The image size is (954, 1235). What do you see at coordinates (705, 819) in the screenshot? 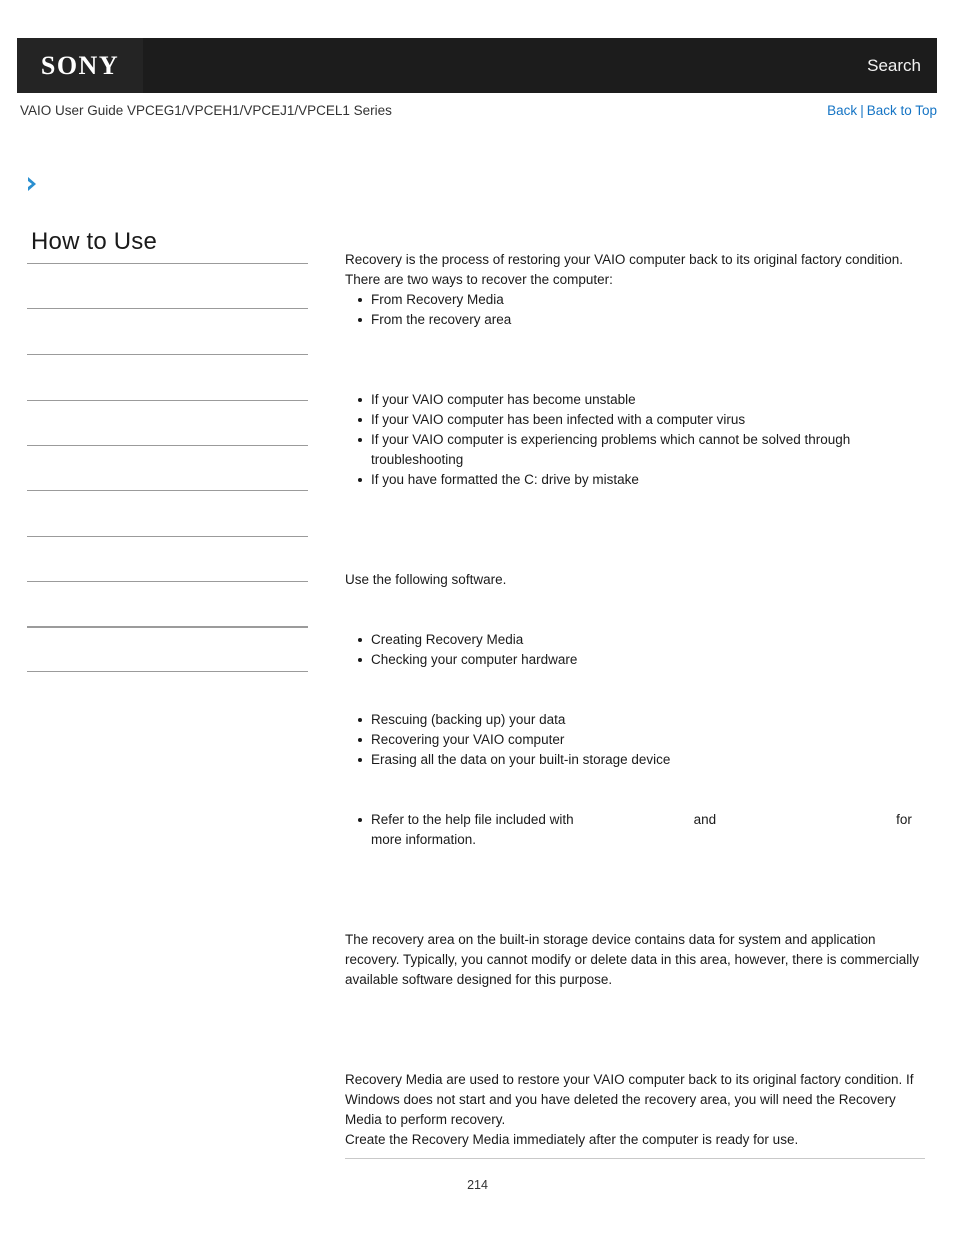
I see `note-conjunction: and` at bounding box center [705, 819].